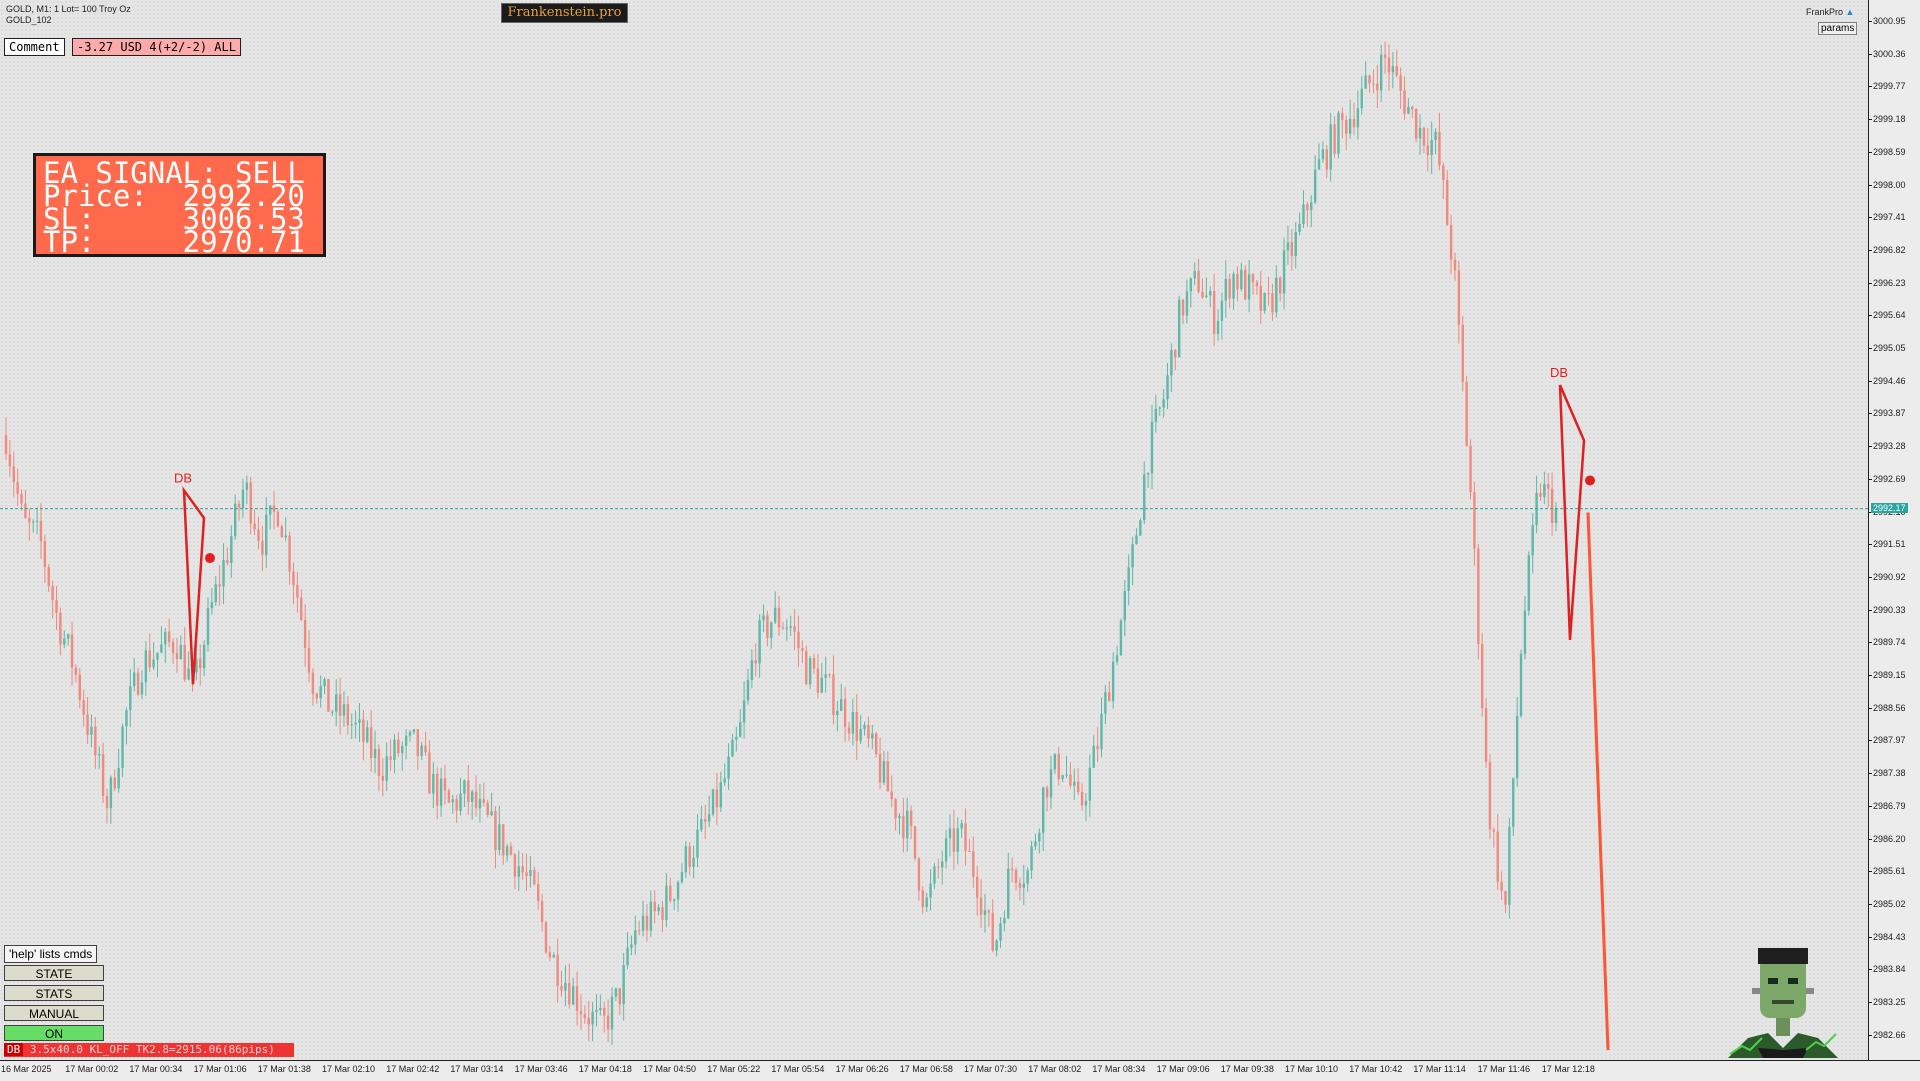 The width and height of the screenshot is (1920, 1081). I want to click on manual-button: MANUAL, so click(54, 1013).